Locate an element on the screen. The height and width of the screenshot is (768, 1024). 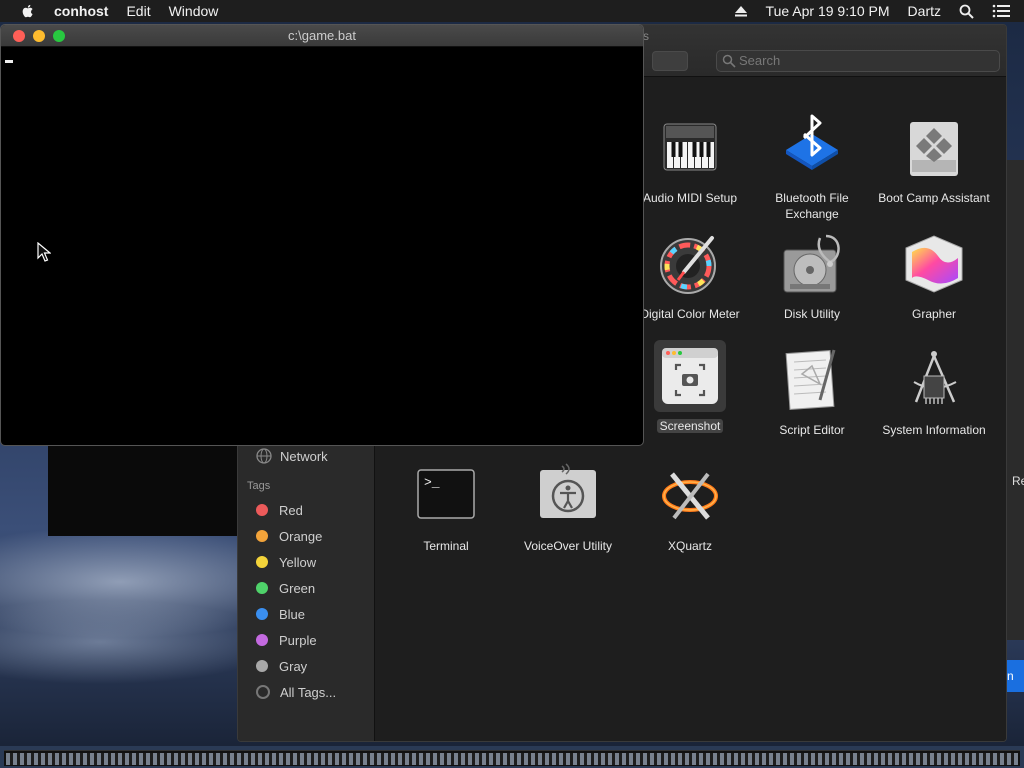
sidebar-tag-green: Green is located at coordinates (285, 588).